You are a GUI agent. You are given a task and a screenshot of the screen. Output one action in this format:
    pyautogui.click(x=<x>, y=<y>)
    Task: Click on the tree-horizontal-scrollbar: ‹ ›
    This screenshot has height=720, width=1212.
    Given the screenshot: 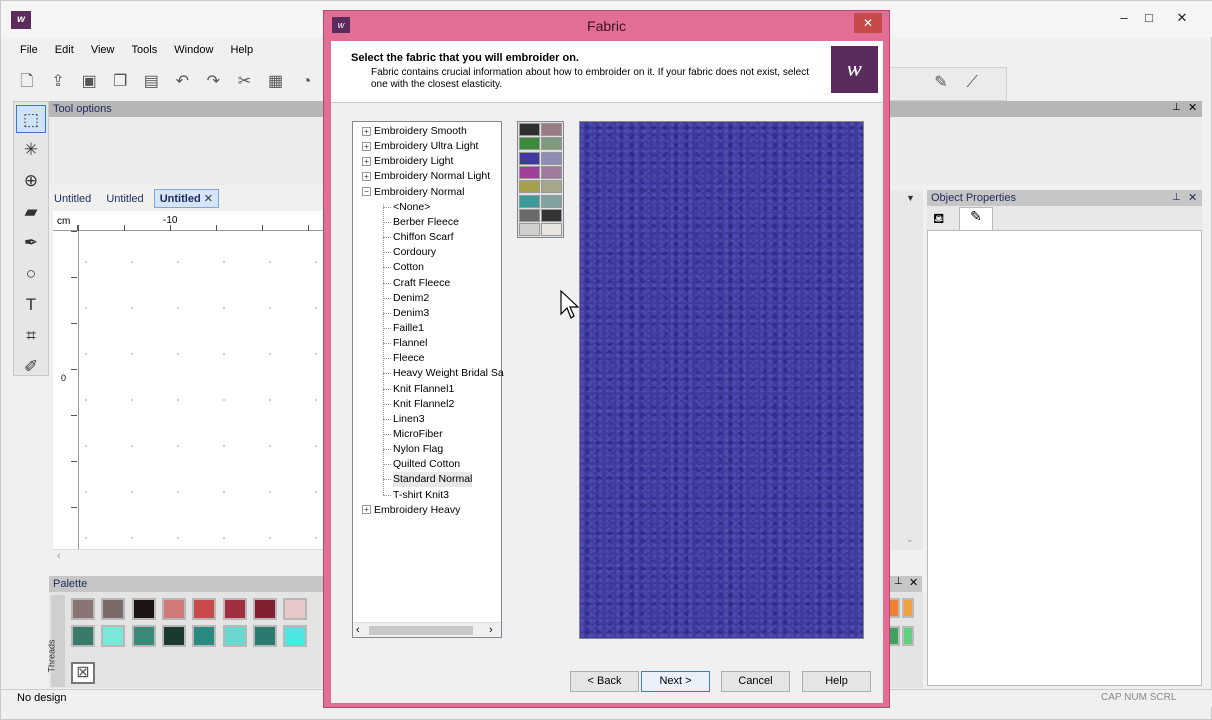 What is the action you would take?
    pyautogui.click(x=427, y=629)
    